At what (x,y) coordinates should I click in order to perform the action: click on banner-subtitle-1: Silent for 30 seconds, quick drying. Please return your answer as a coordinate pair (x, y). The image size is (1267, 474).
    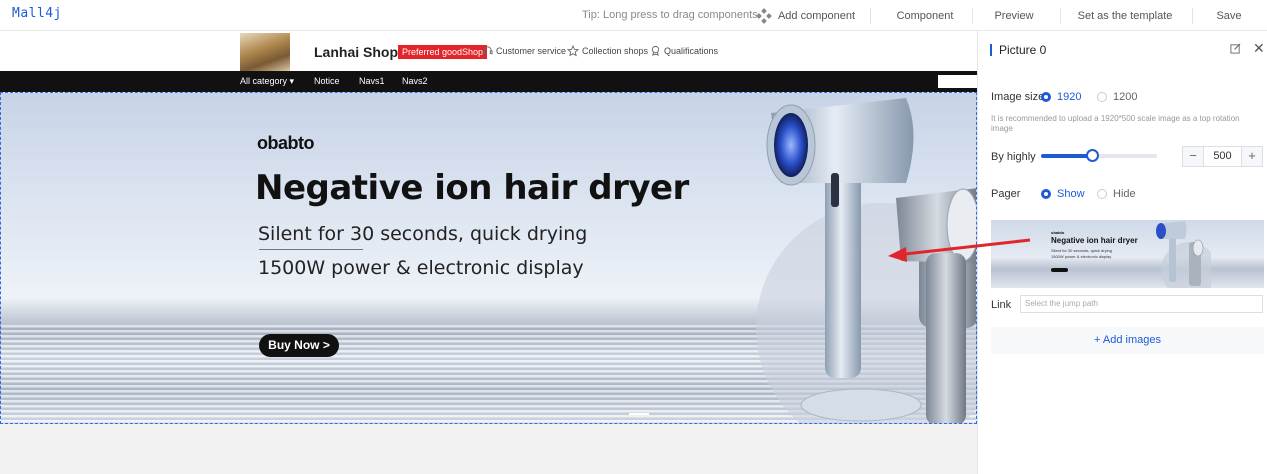
    Looking at the image, I should click on (423, 234).